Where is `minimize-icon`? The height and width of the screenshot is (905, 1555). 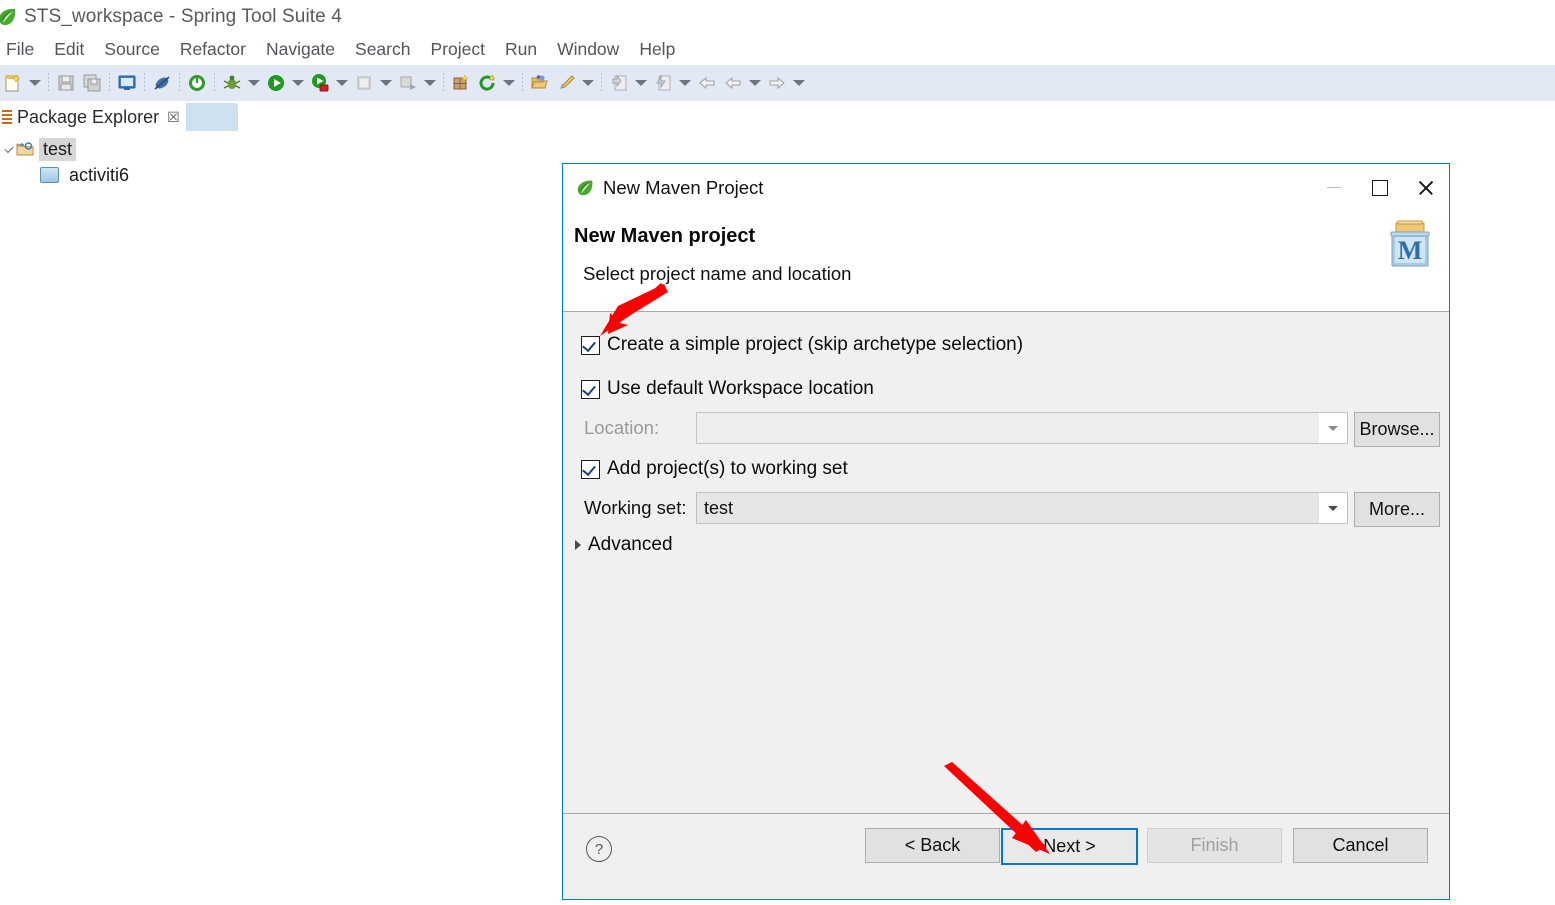 minimize-icon is located at coordinates (1334, 187).